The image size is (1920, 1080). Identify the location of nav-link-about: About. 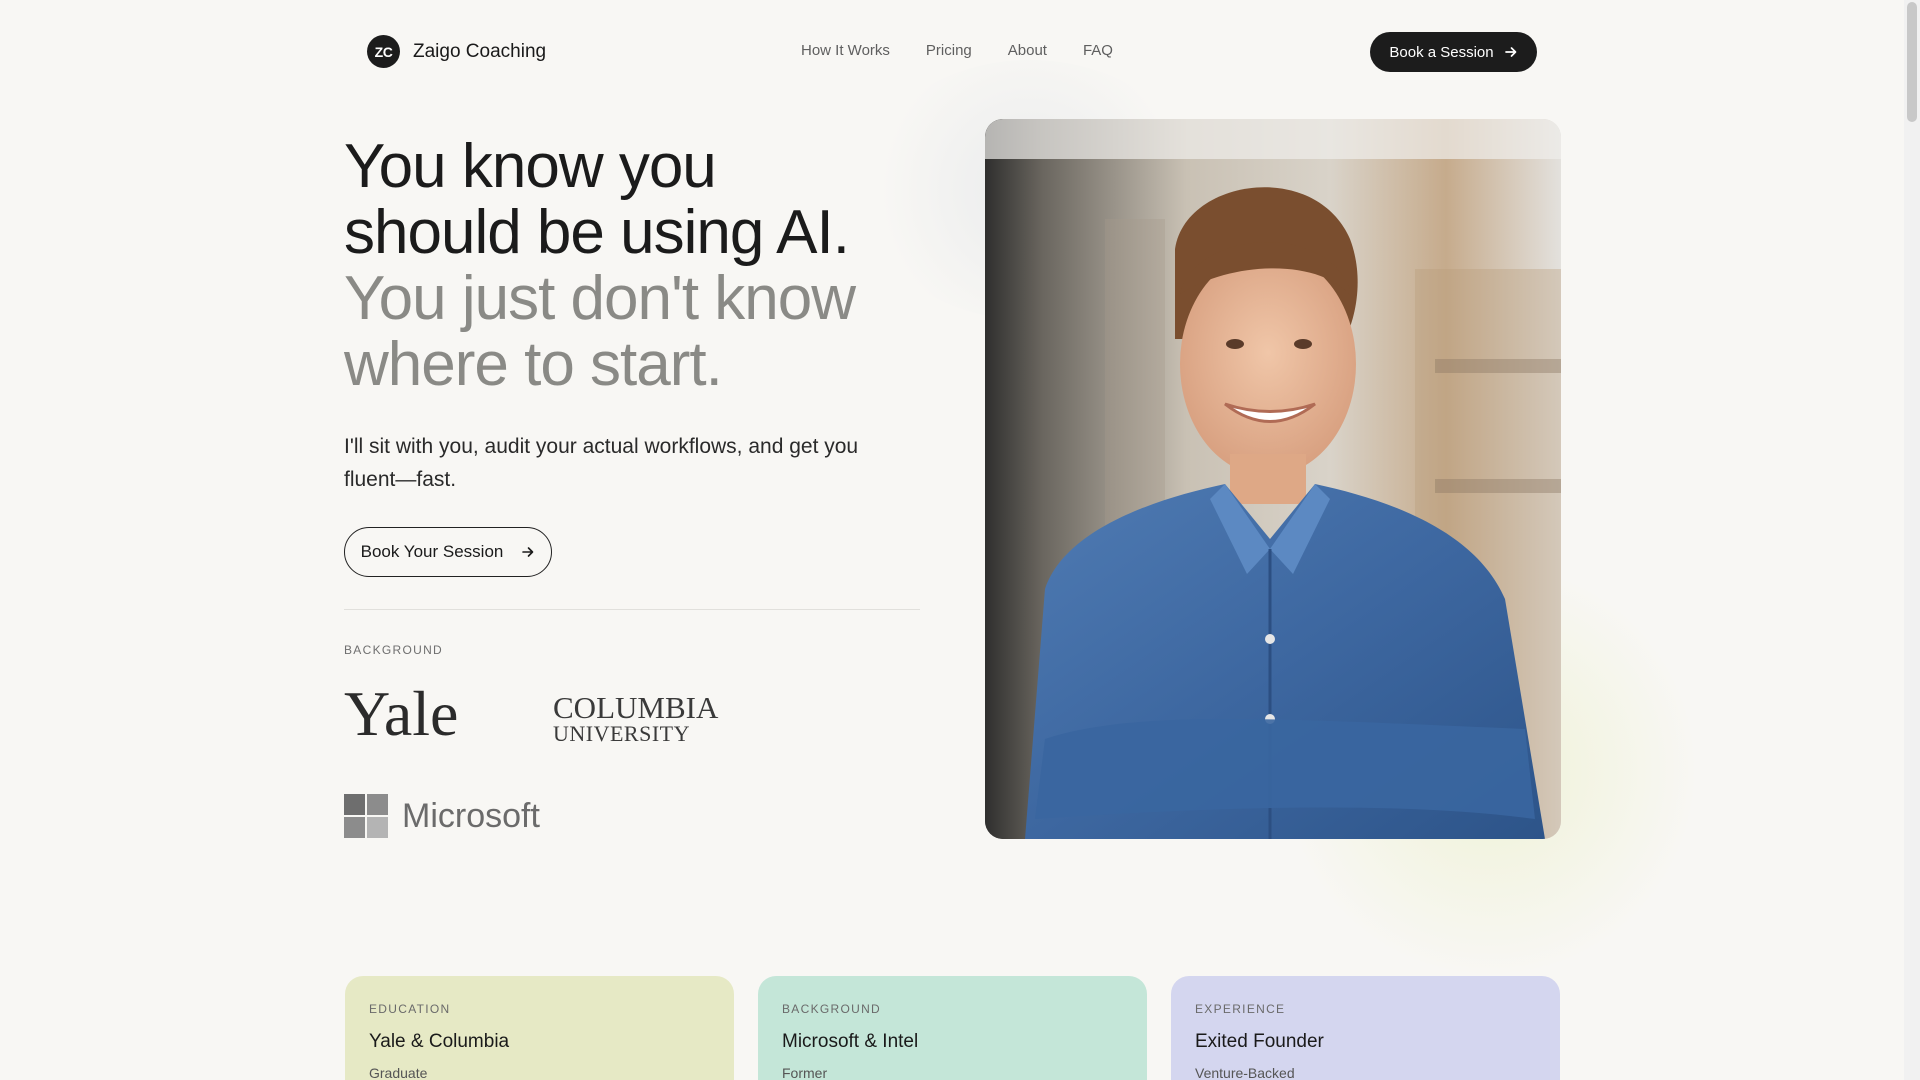
(1027, 50).